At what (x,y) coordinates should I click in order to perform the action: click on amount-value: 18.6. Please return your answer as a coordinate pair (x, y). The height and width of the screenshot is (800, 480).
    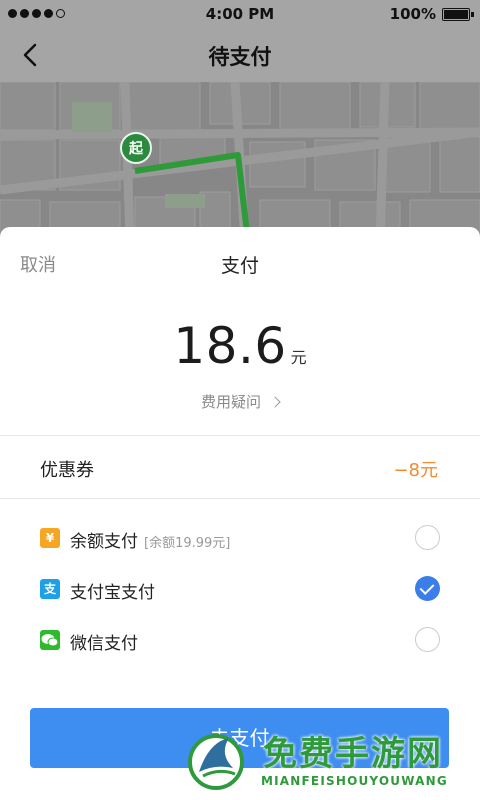
    Looking at the image, I should click on (230, 346).